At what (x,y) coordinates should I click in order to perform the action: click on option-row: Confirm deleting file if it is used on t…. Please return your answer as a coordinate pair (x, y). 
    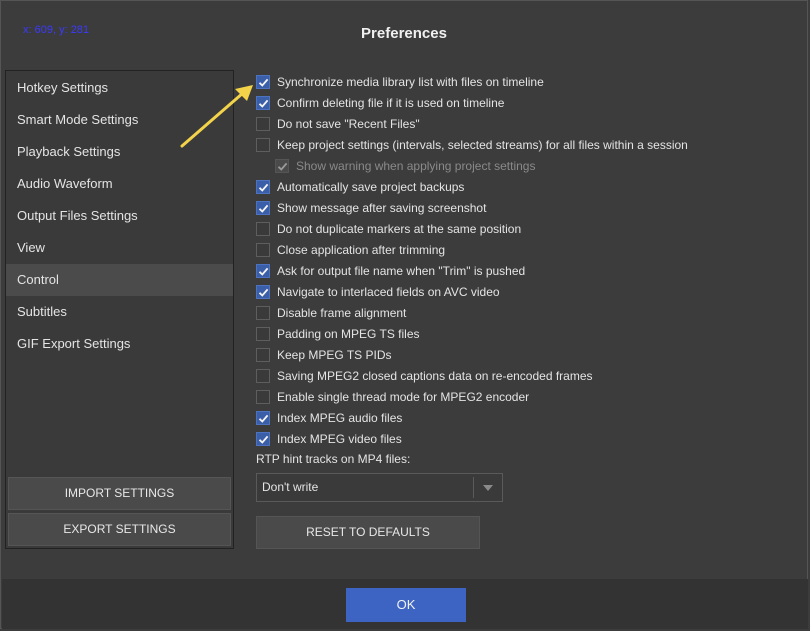
    Looking at the image, I should click on (380, 103).